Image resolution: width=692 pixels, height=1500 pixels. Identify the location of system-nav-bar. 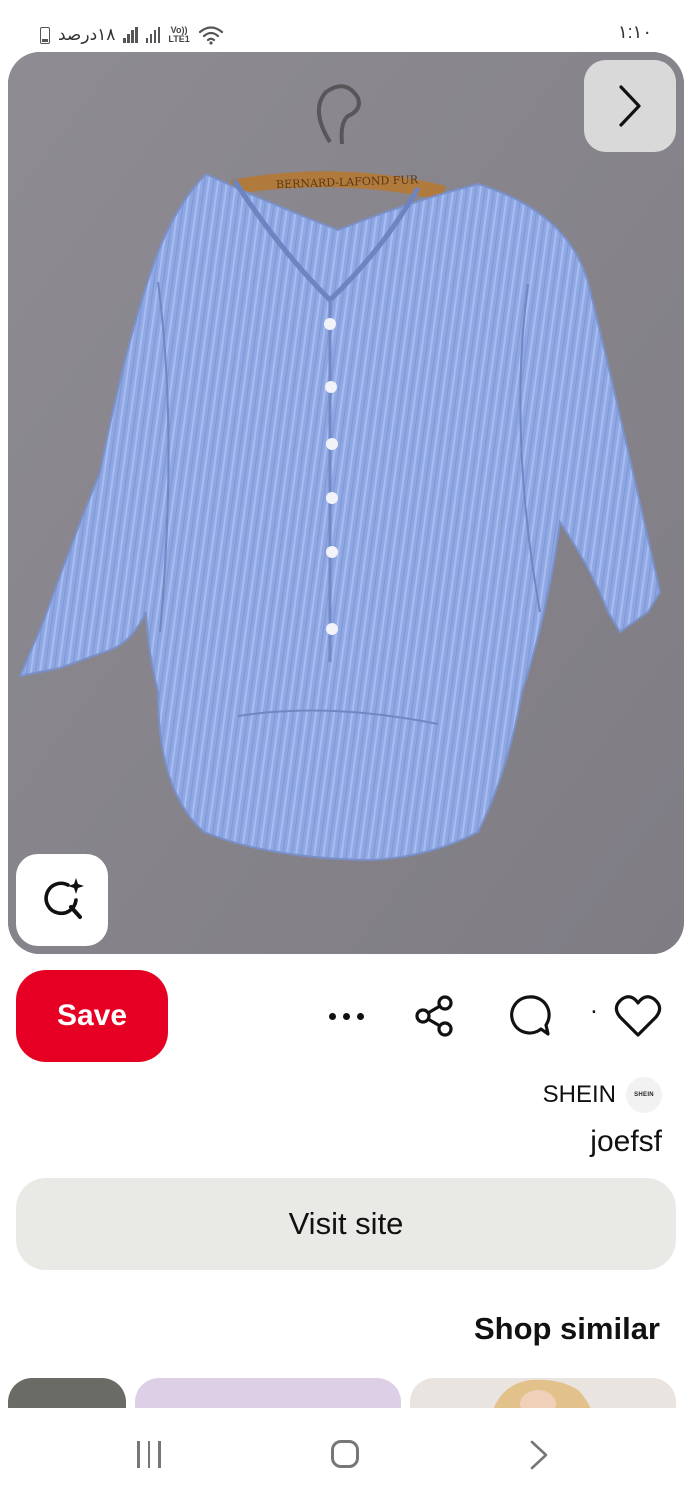
(346, 1454).